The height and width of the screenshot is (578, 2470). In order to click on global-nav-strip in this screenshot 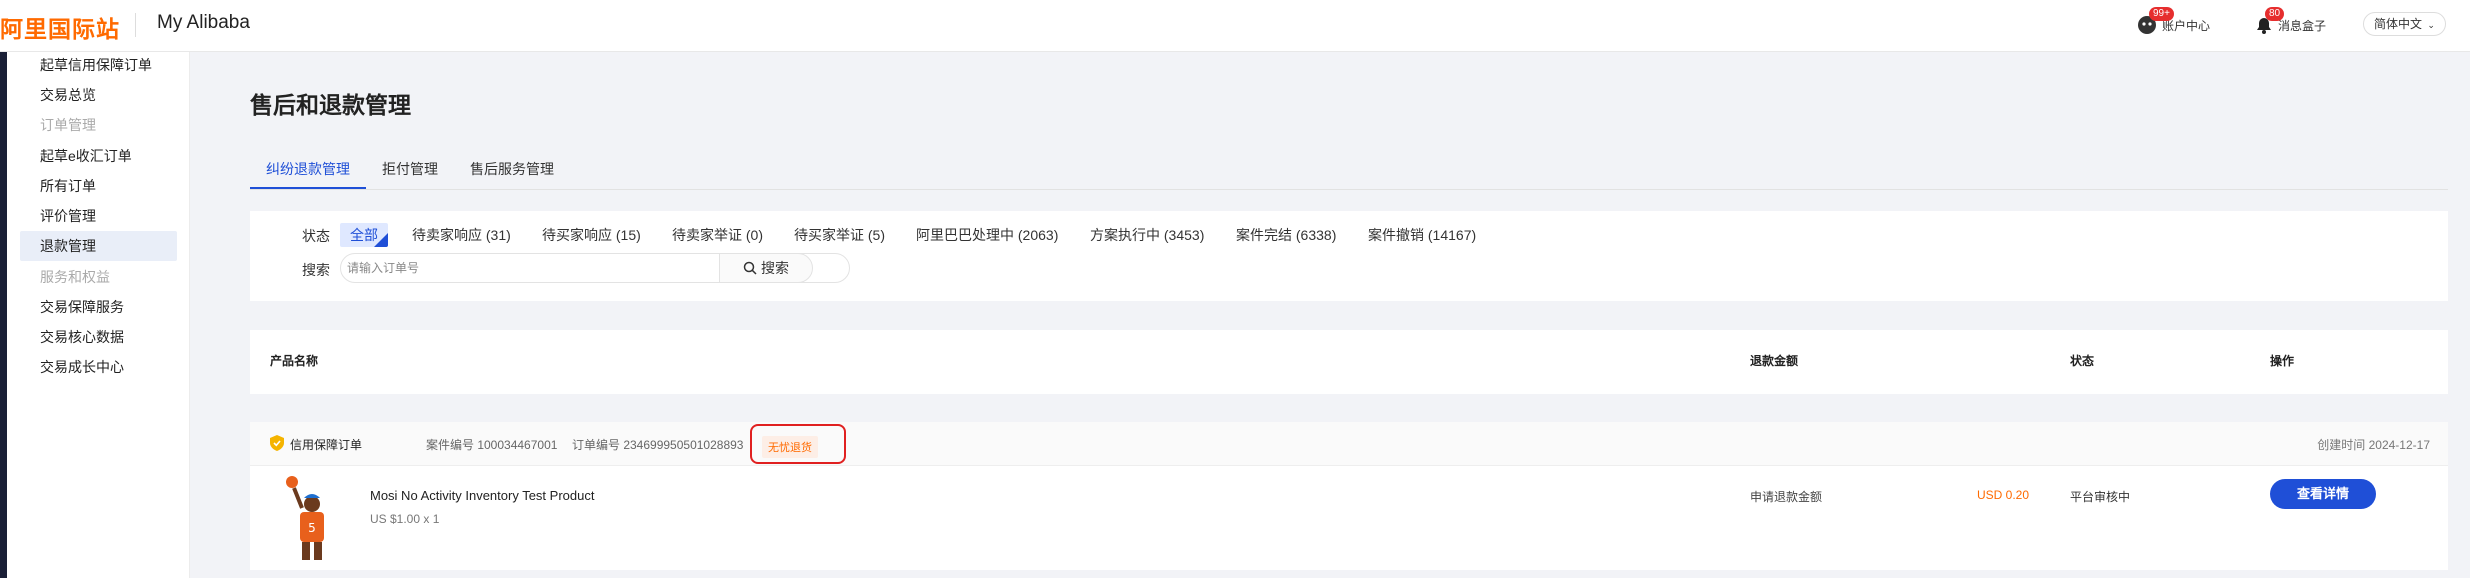, I will do `click(3, 315)`.